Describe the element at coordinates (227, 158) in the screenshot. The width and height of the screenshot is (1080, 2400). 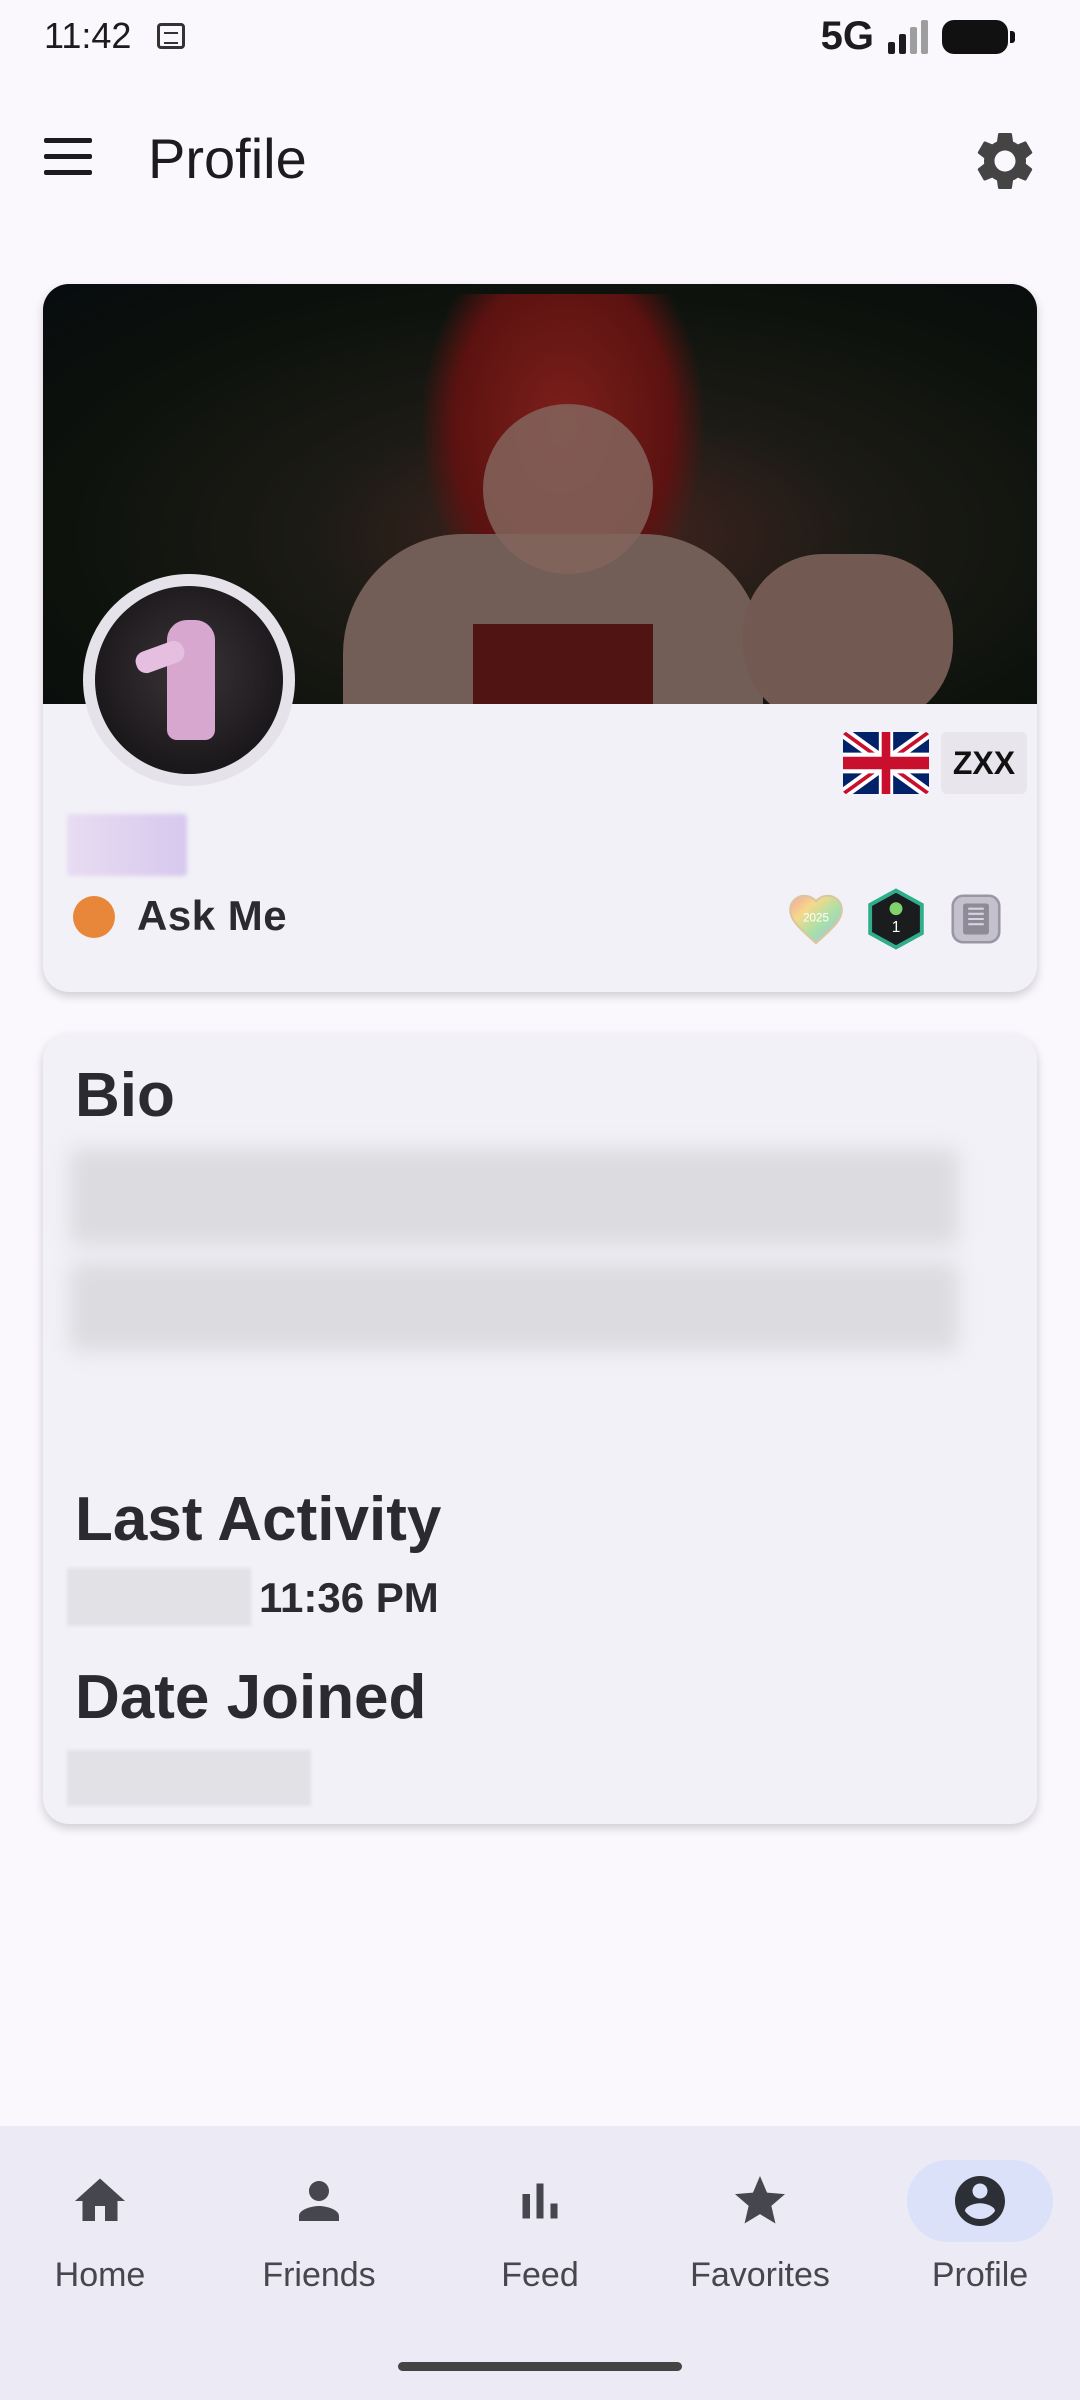
I see `page-title: Profile` at that location.